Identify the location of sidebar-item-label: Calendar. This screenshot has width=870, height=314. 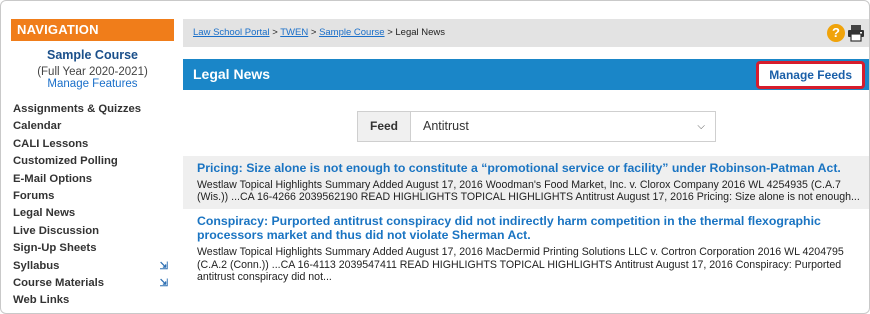
(37, 126).